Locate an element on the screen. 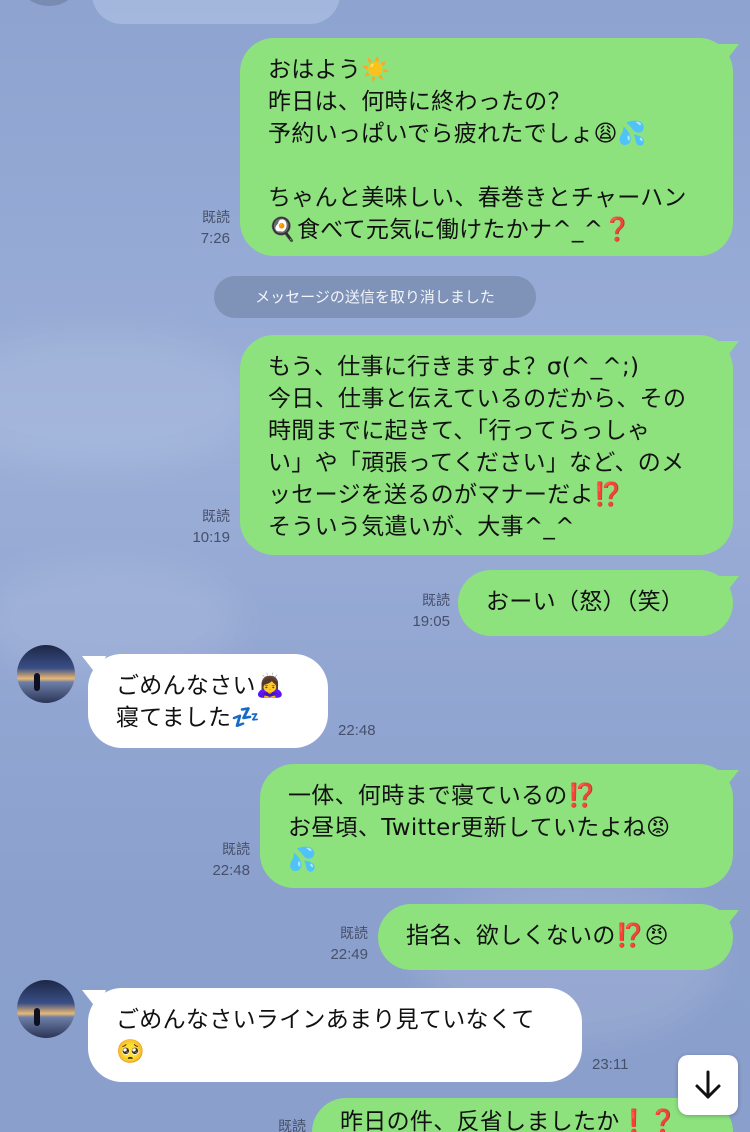 The image size is (750, 1132). scroll-to-bottom-button is located at coordinates (708, 1085).